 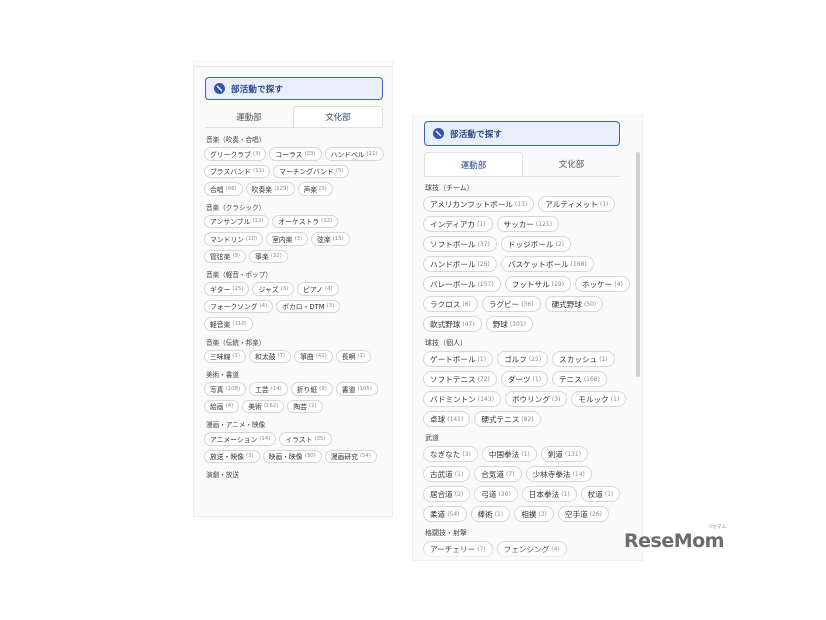 What do you see at coordinates (509, 454) in the screenshot?
I see `club-chip: 中国拳法 (1)` at bounding box center [509, 454].